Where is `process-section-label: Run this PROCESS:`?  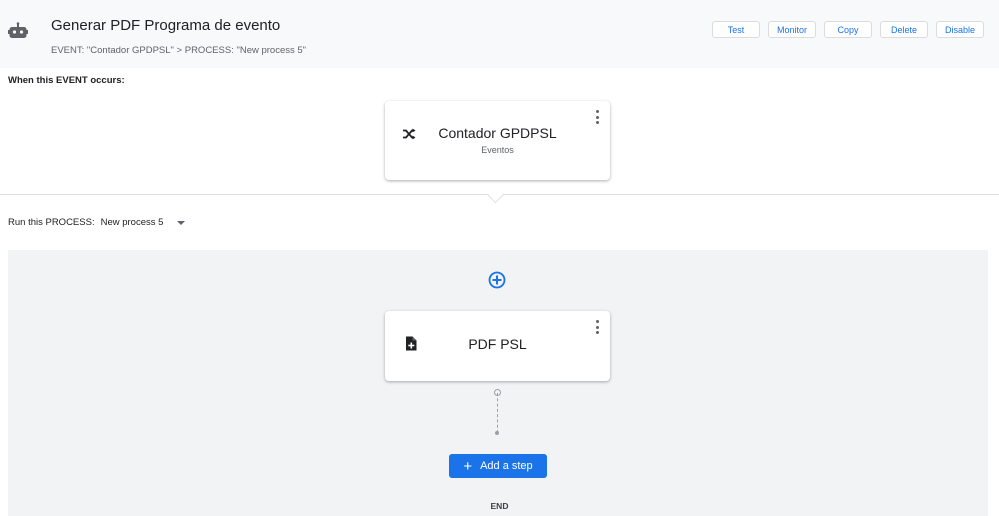 process-section-label: Run this PROCESS: is located at coordinates (51, 222).